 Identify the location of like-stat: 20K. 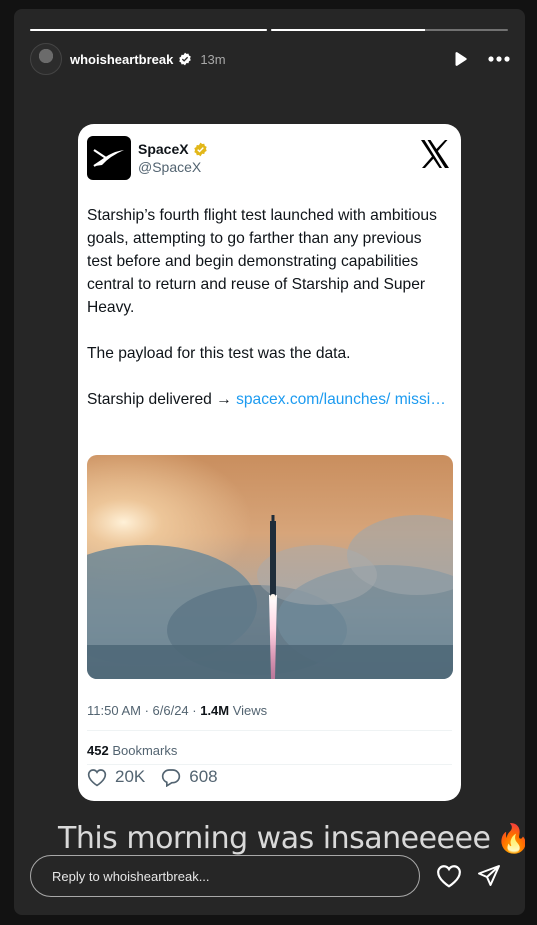
(116, 777).